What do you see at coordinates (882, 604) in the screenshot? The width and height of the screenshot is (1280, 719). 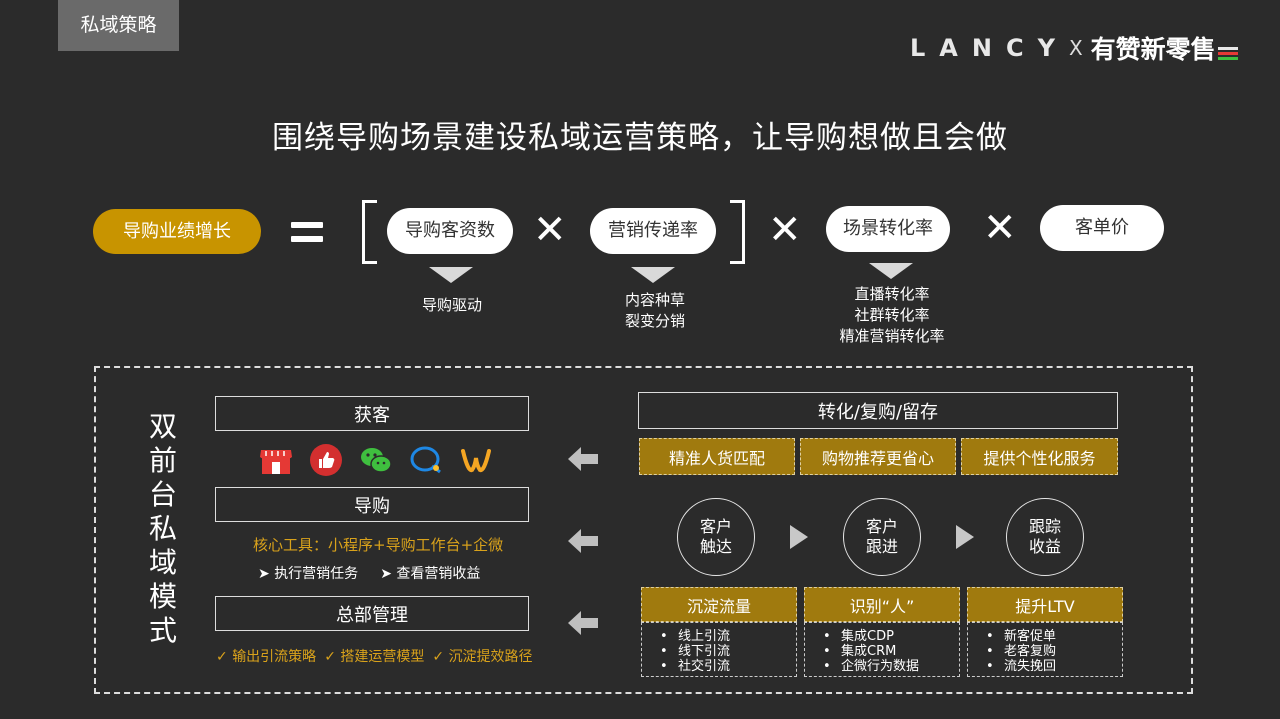 I see `pillar-title: 识别“人”` at bounding box center [882, 604].